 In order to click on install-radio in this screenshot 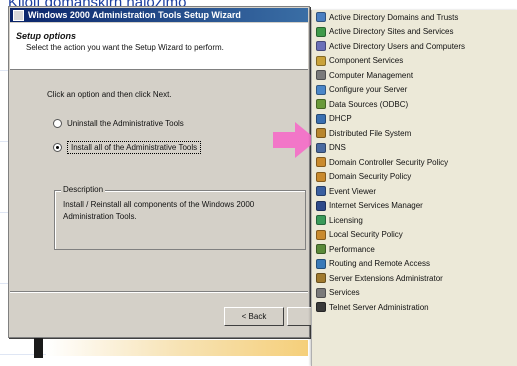, I will do `click(57, 147)`.